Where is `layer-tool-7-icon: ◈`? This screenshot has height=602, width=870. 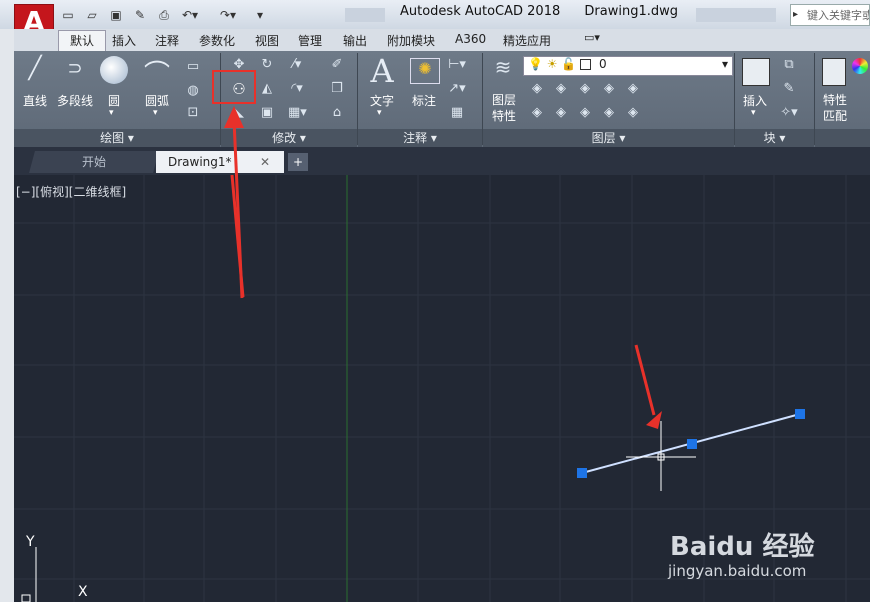
layer-tool-7-icon: ◈ is located at coordinates (561, 113).